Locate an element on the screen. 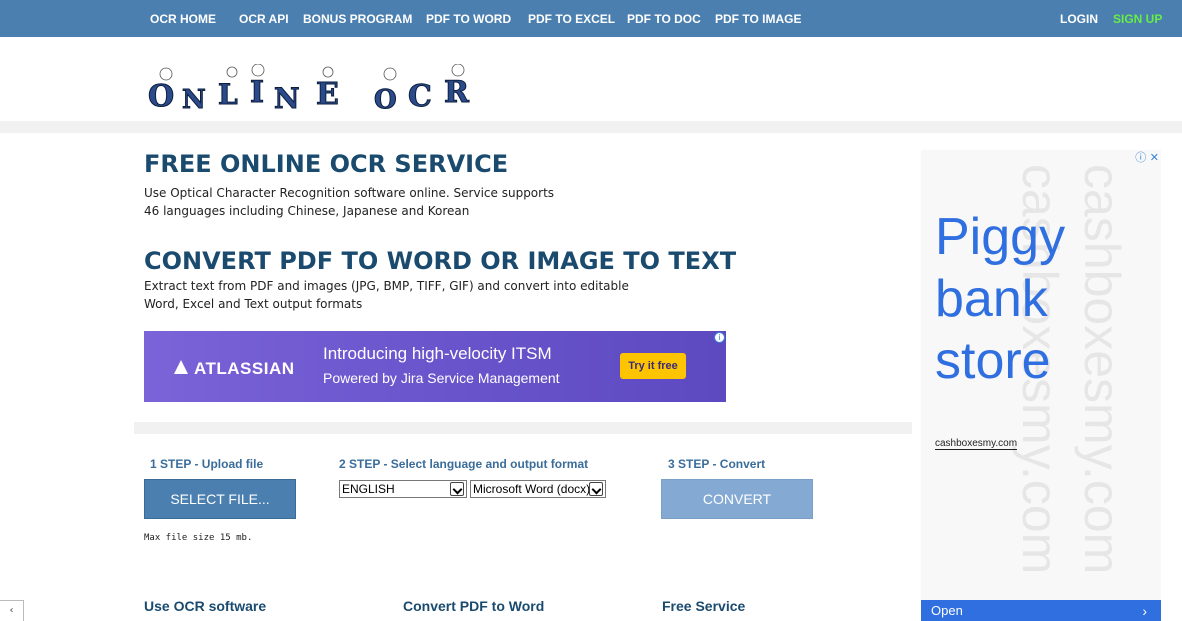 The image size is (1182, 621). steps-divider-band is located at coordinates (523, 428).